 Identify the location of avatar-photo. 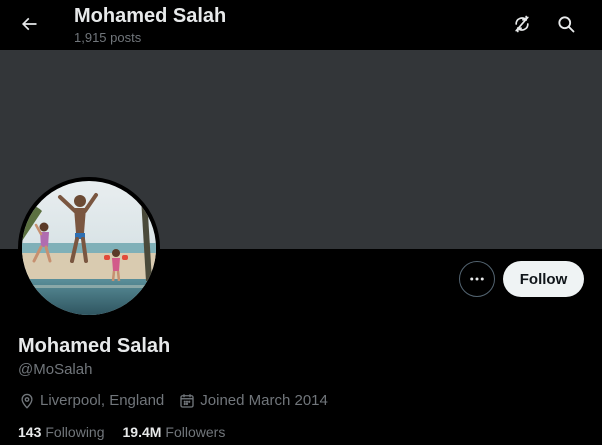
(89, 248).